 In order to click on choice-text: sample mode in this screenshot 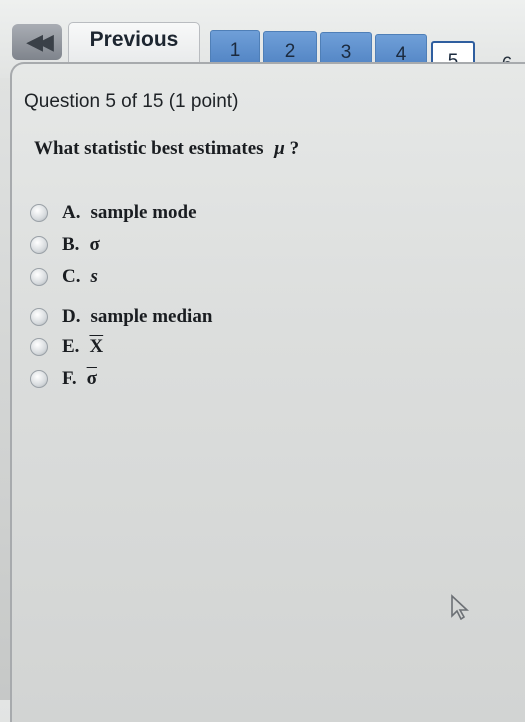, I will do `click(143, 212)`.